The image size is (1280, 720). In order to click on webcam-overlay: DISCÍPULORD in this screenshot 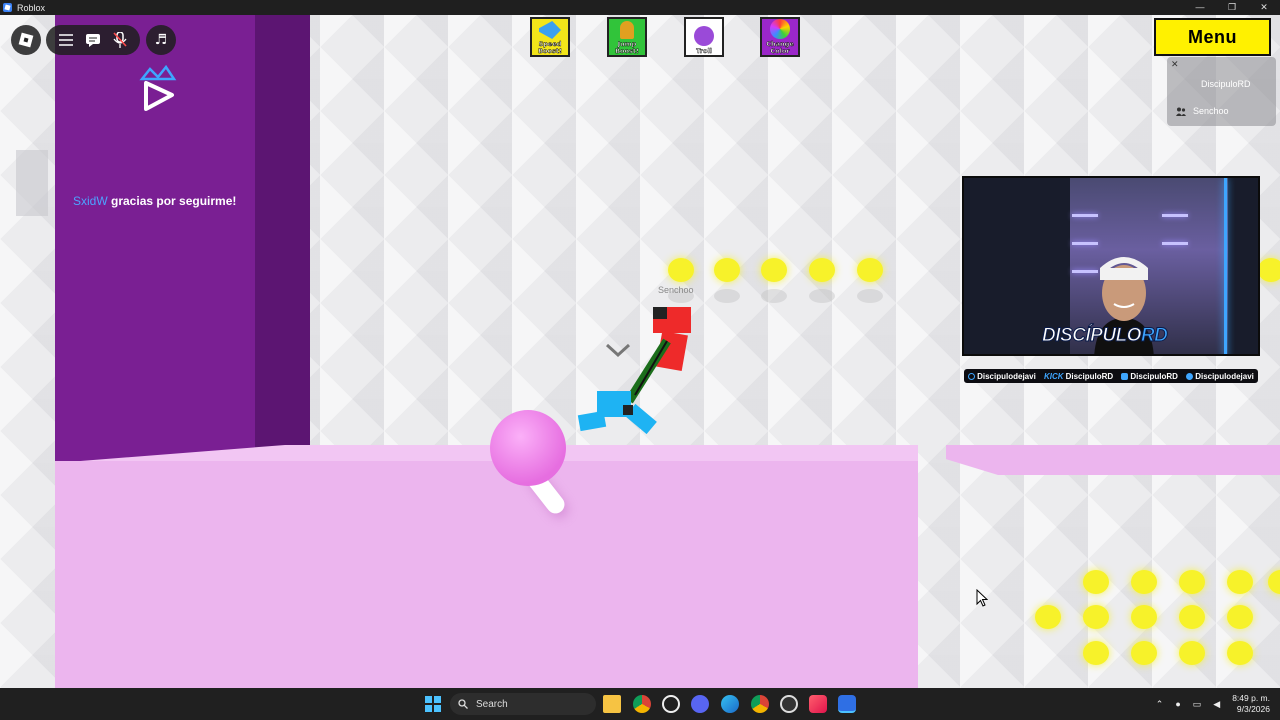, I will do `click(1111, 266)`.